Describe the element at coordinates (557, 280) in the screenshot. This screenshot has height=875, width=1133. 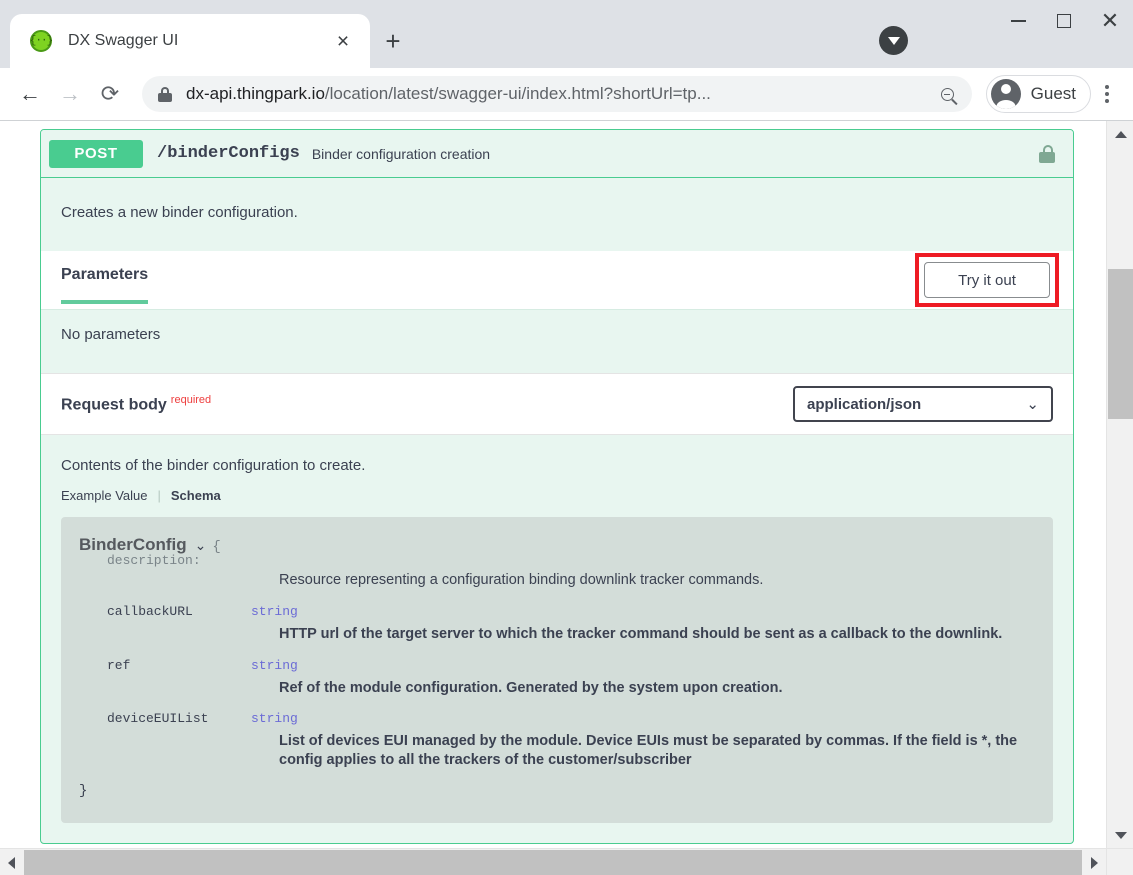
I see `parameters-header: Parameters Try it out` at that location.